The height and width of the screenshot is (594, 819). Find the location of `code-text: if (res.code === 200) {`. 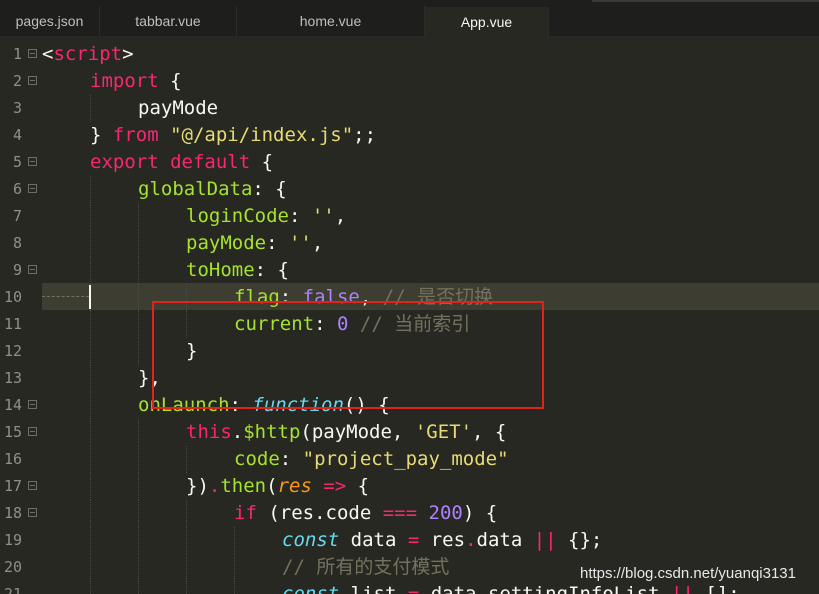

code-text: if (res.code === 200) { is located at coordinates (365, 513).